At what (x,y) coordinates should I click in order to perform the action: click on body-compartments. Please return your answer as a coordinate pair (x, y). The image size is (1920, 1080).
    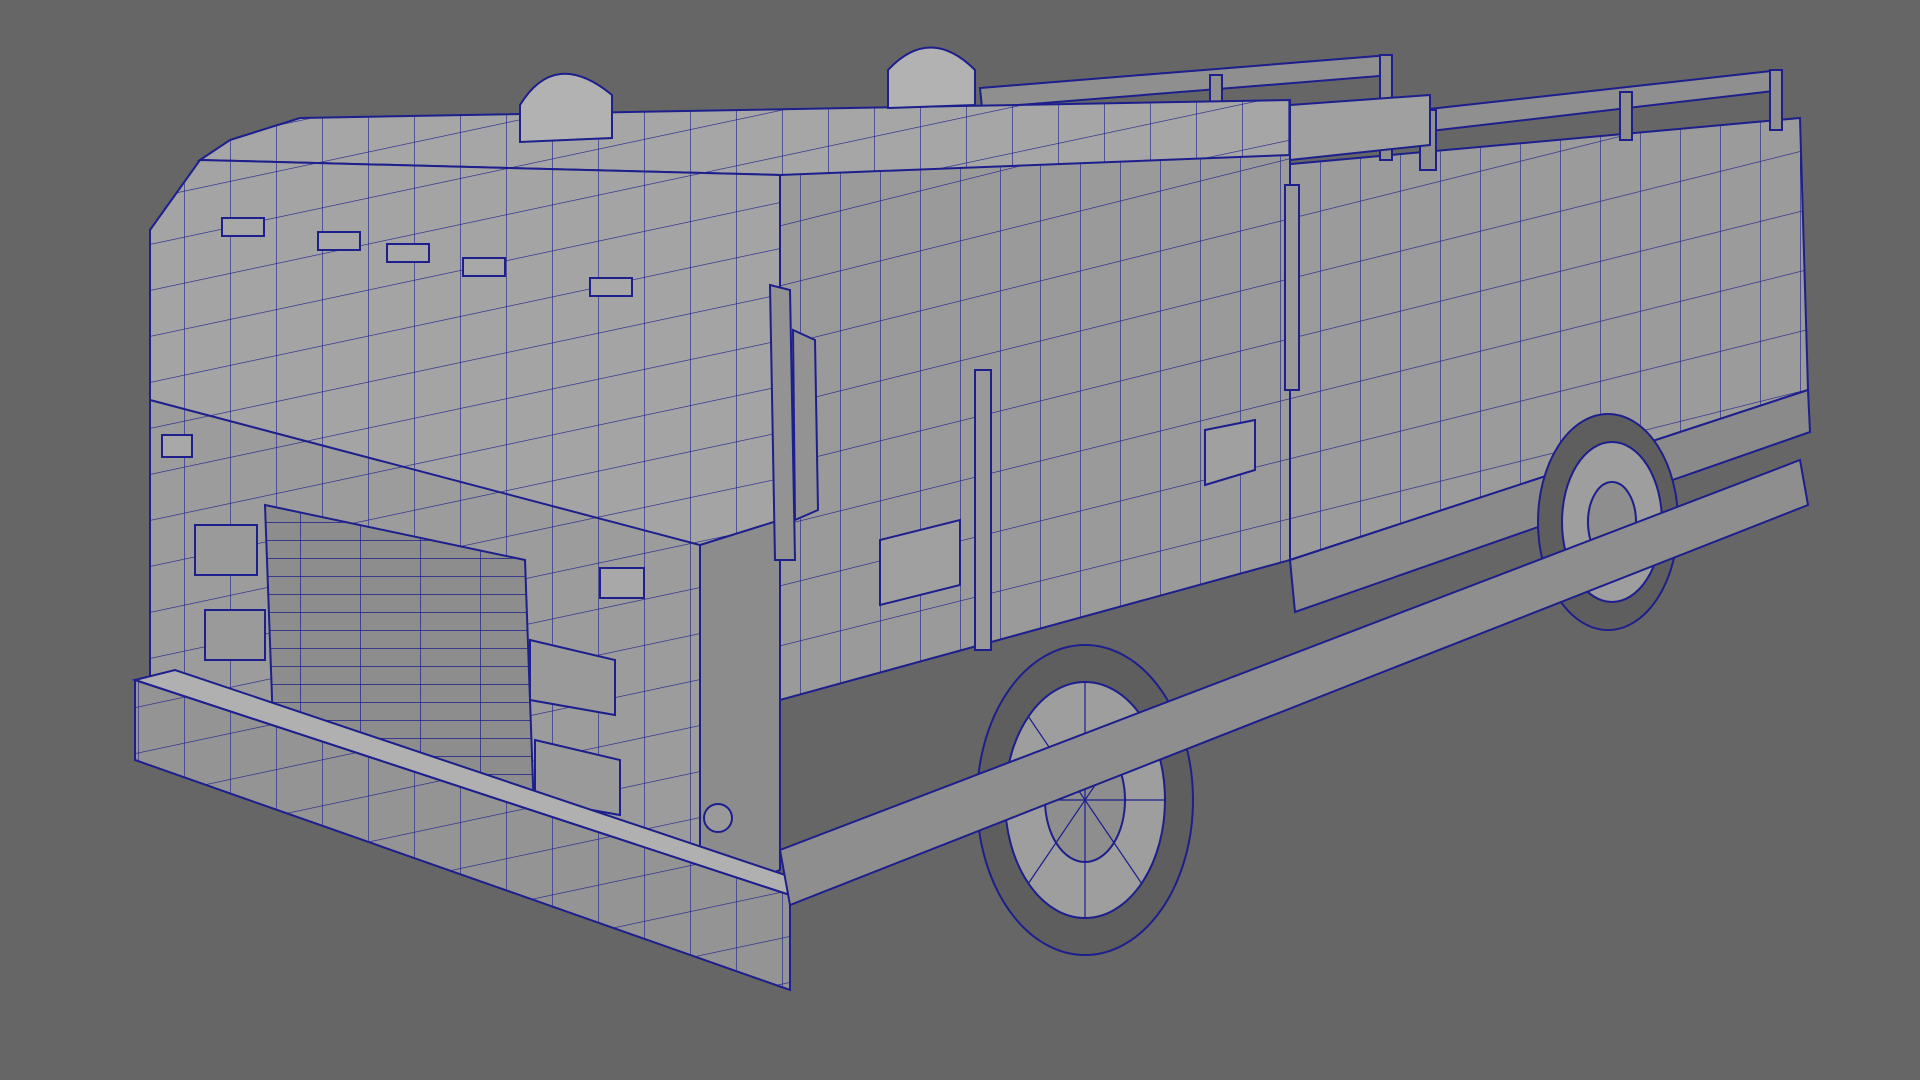
    Looking at the image, I should click on (1035, 405).